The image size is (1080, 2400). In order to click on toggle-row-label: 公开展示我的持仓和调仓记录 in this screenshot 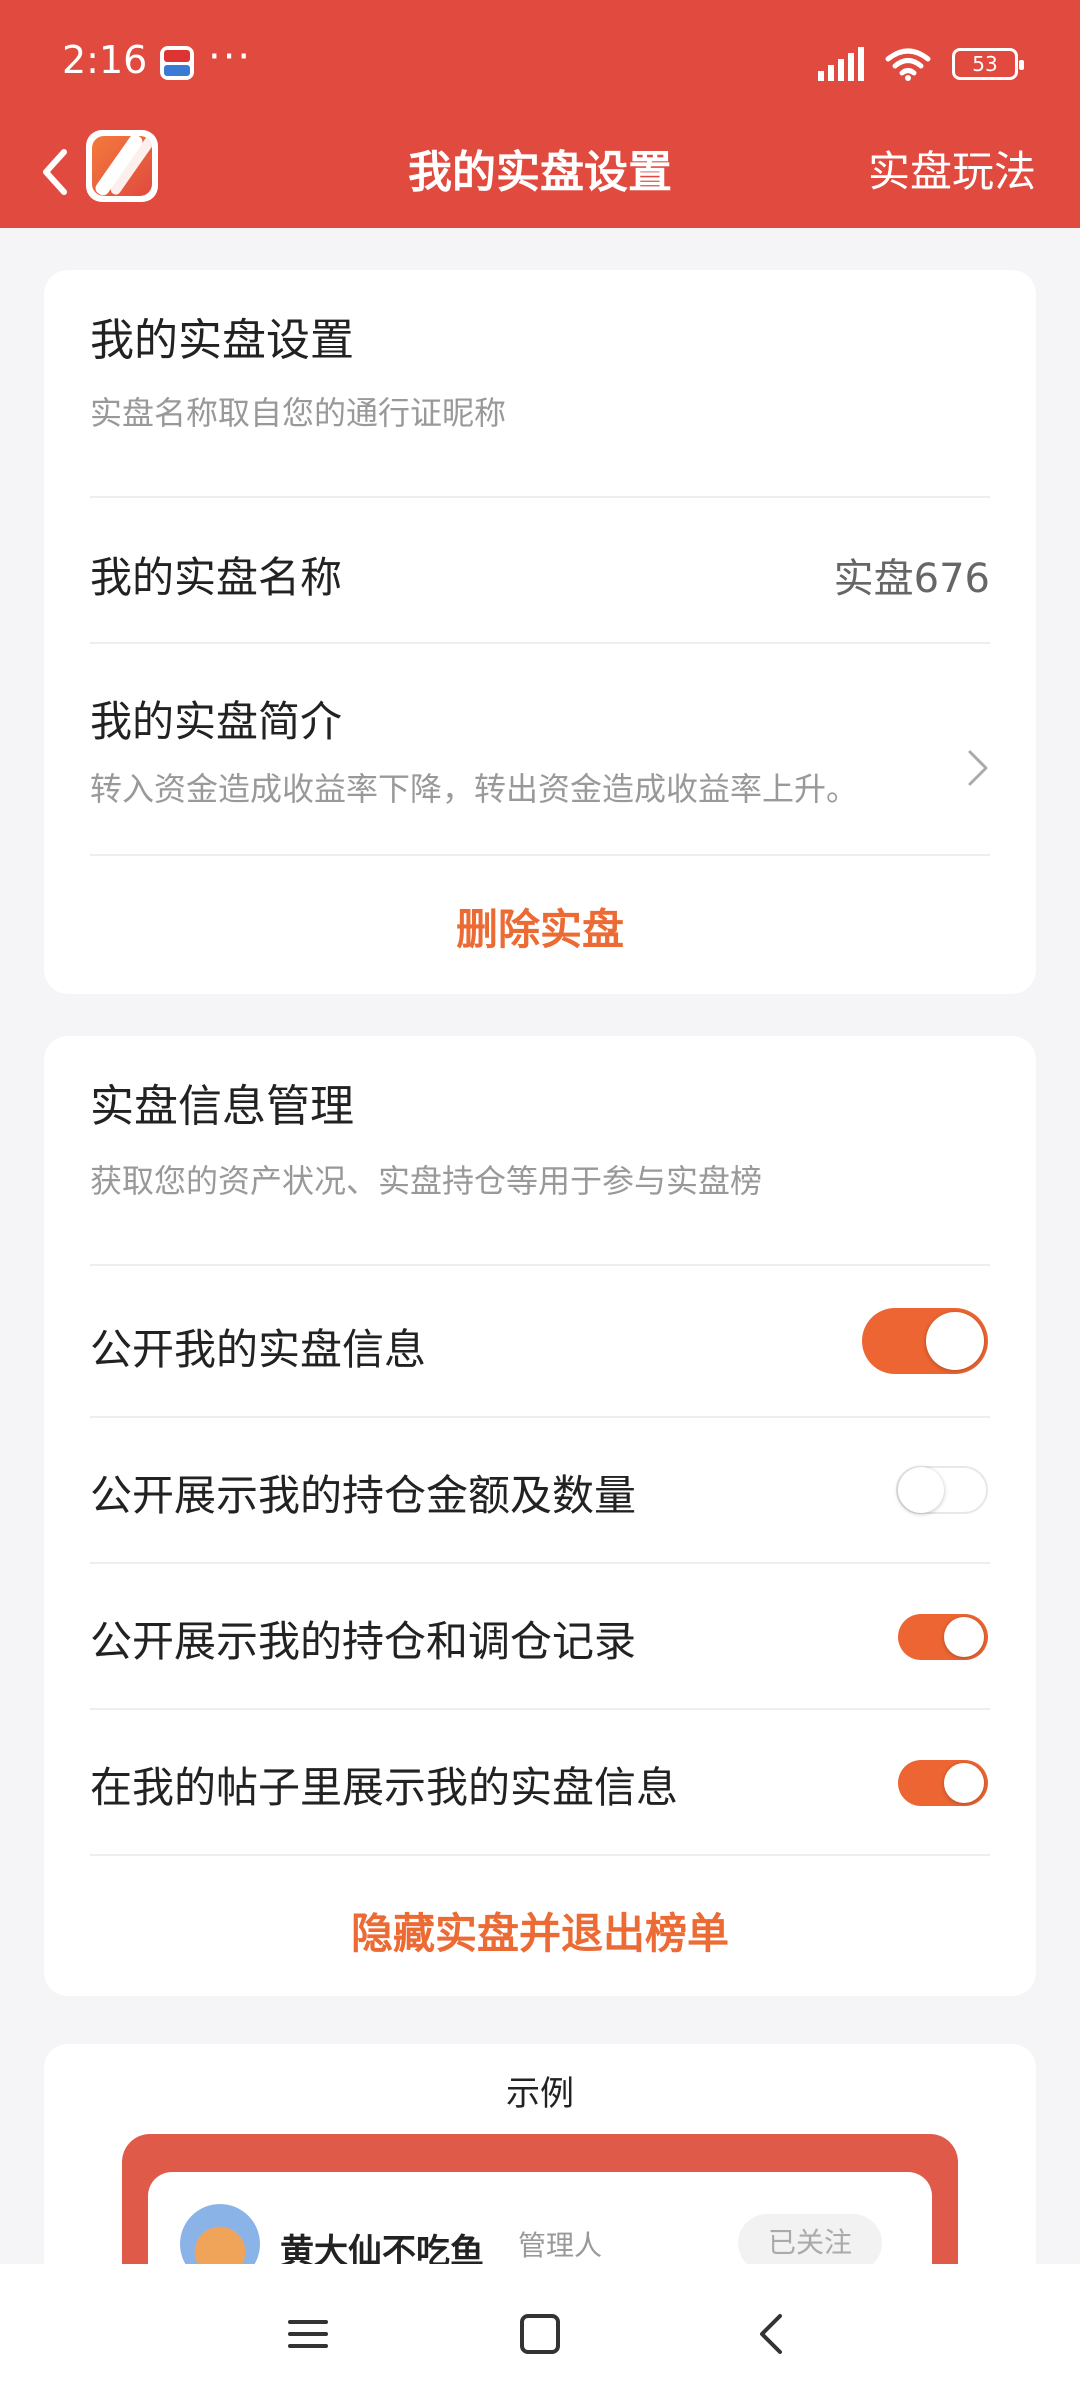, I will do `click(363, 1641)`.